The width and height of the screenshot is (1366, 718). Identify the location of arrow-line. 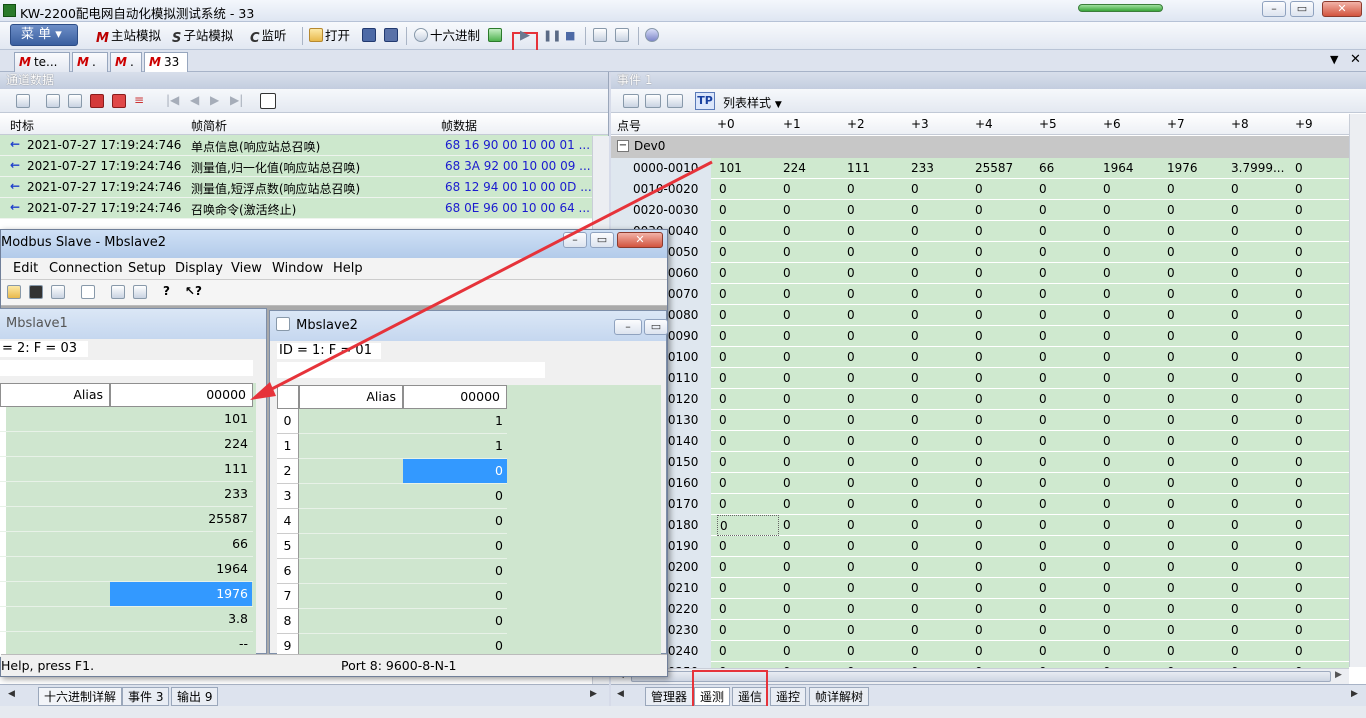
(487, 278).